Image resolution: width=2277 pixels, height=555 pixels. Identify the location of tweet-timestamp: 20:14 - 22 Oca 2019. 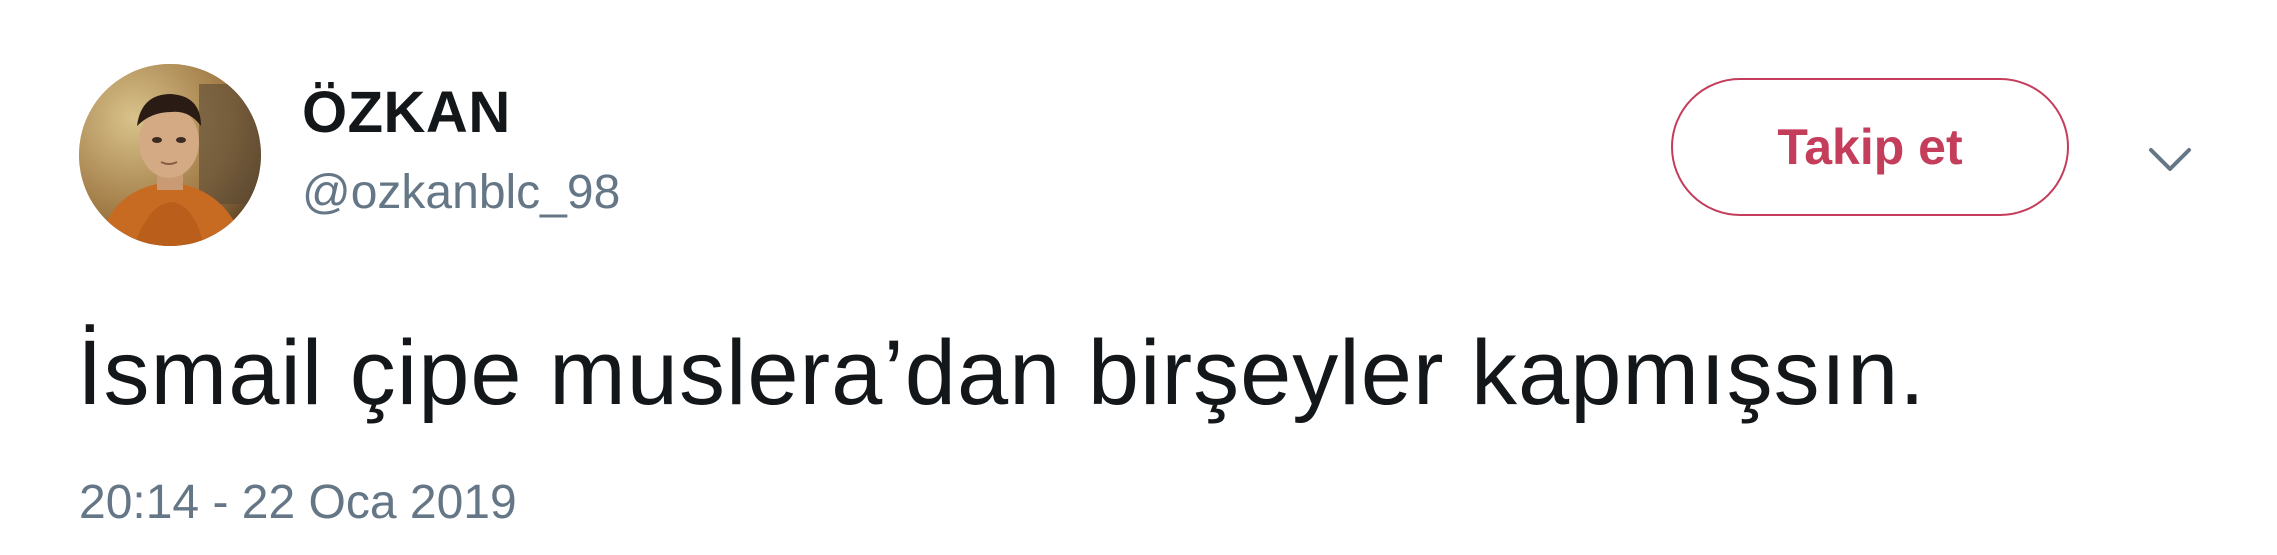
(298, 503).